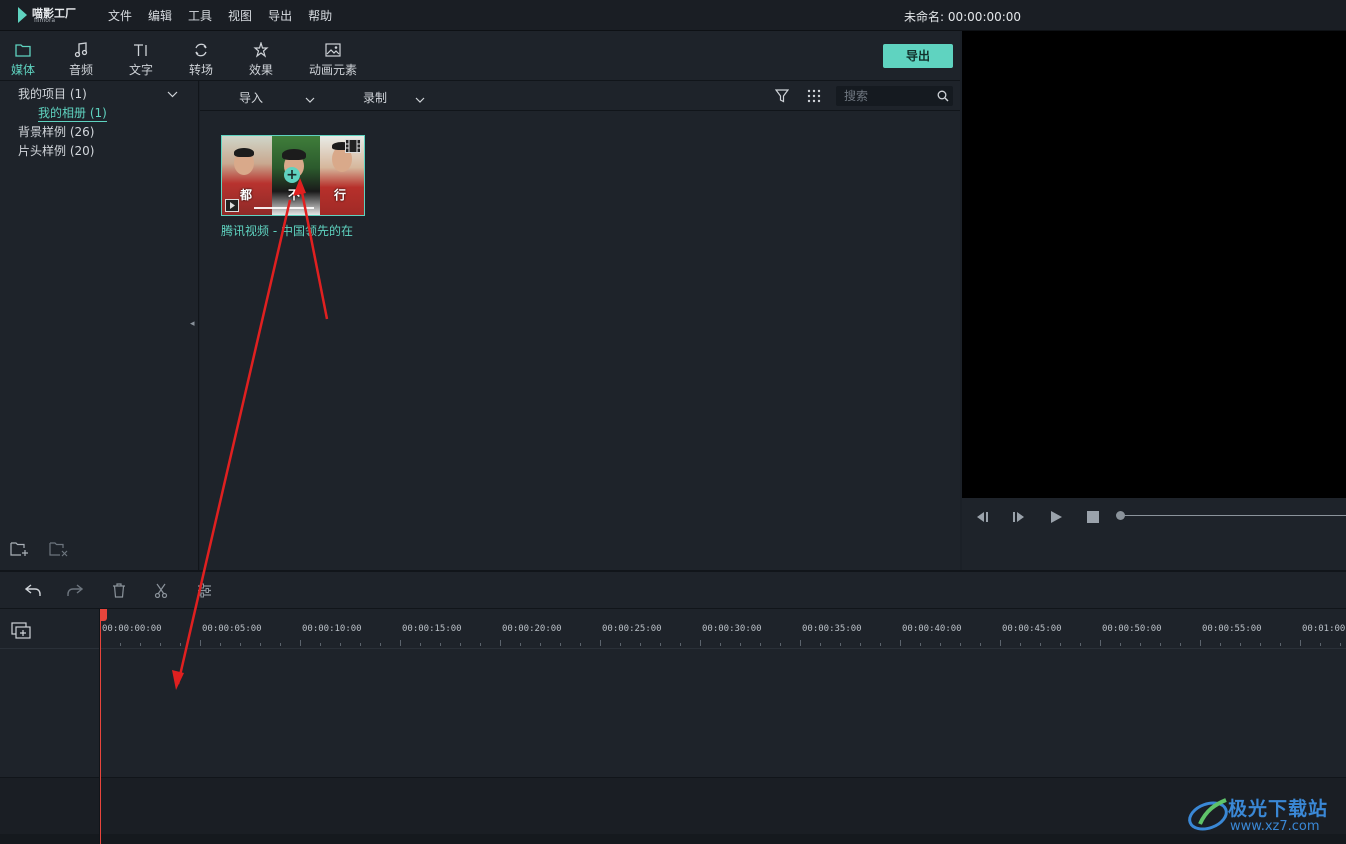  What do you see at coordinates (120, 15) in the screenshot?
I see `menu-file: 文件` at bounding box center [120, 15].